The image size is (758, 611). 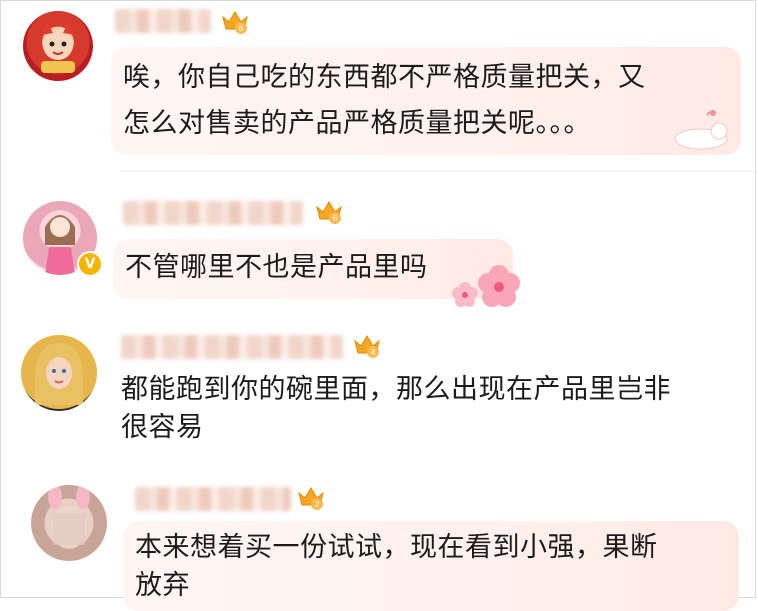 I want to click on flower-sticker-icon, so click(x=486, y=286).